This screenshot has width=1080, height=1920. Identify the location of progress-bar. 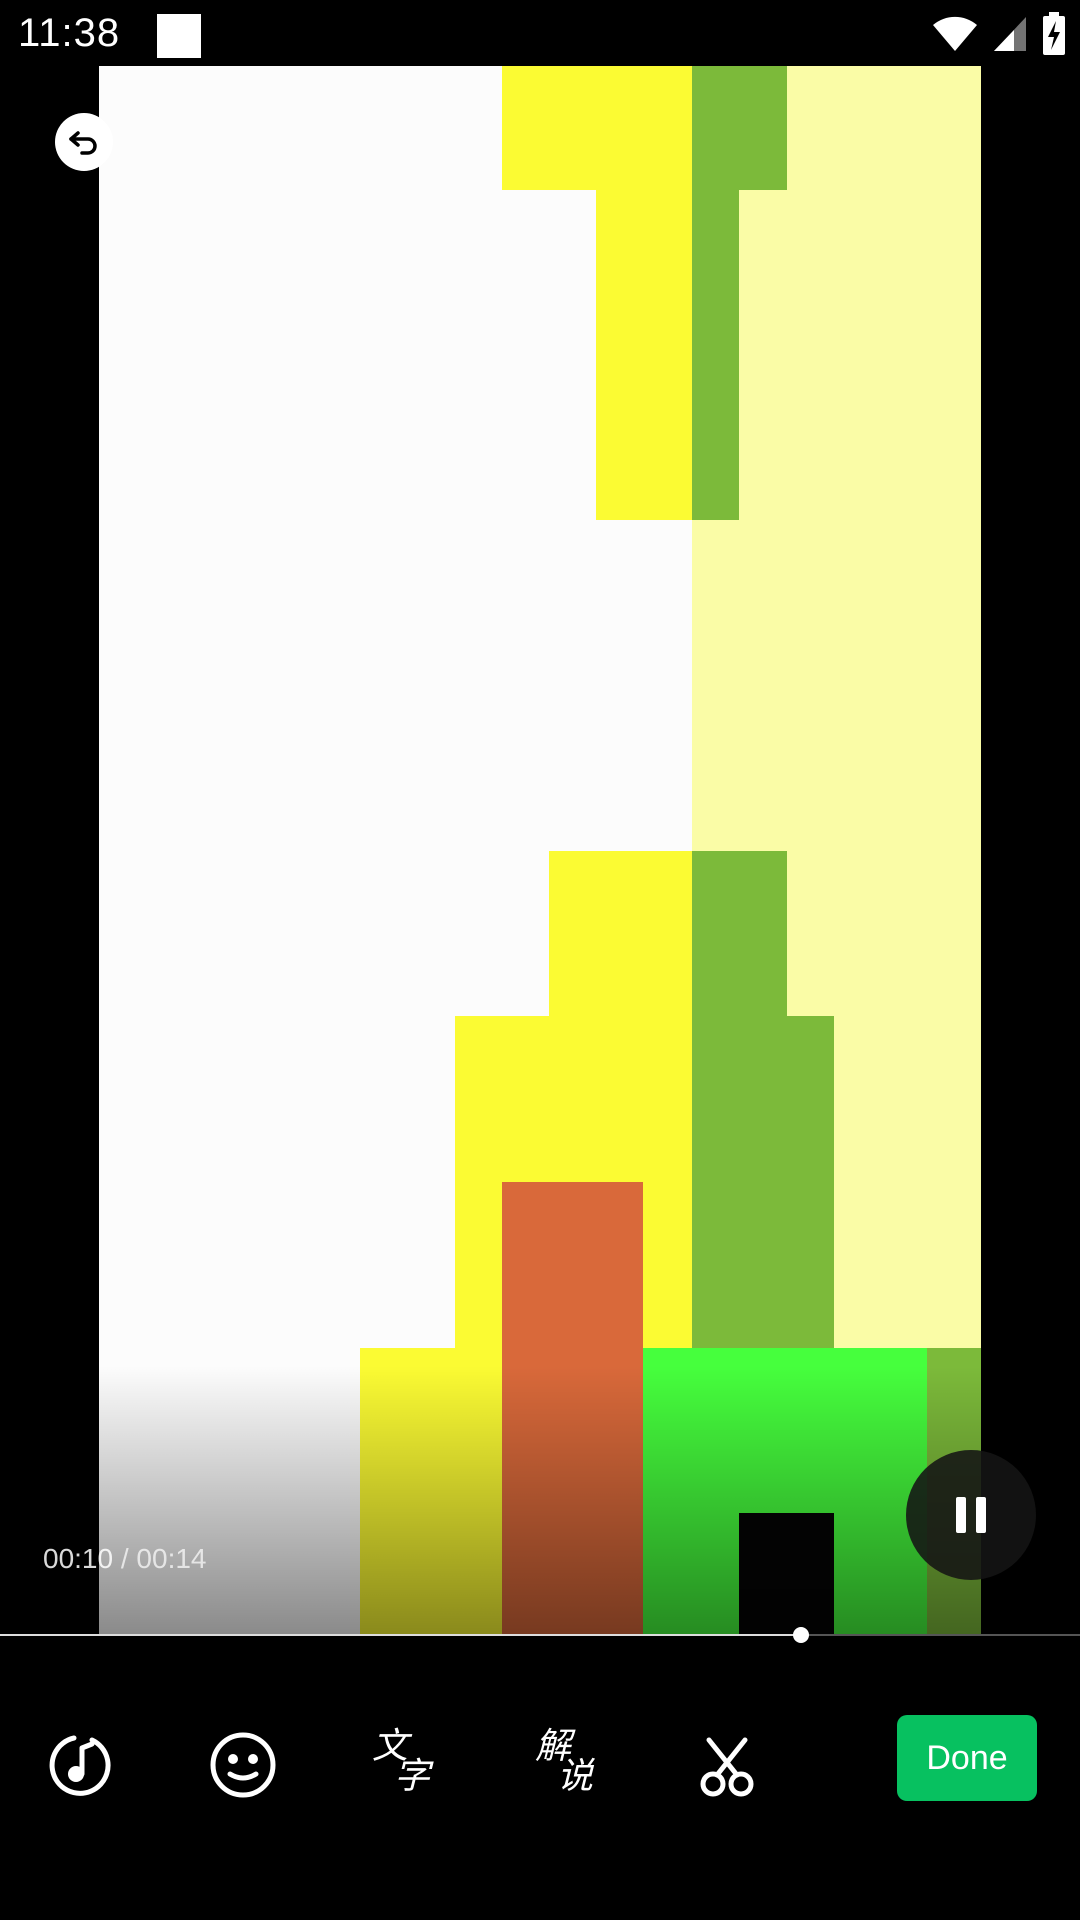
(540, 1635).